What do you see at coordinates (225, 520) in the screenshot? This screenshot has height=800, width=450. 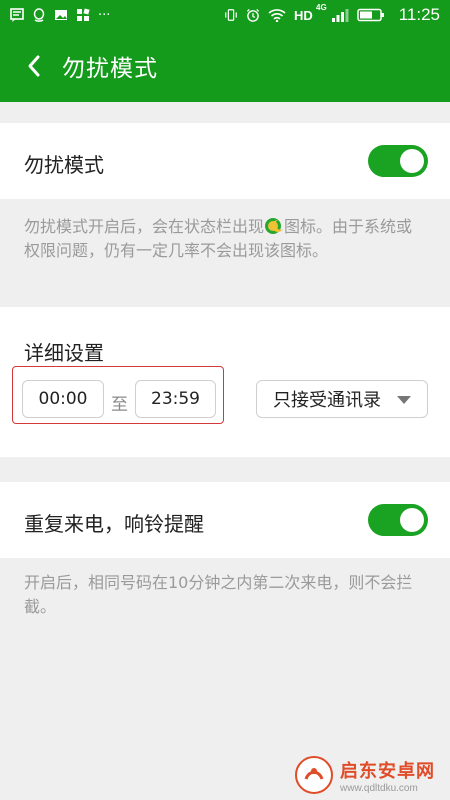 I see `repeat-call-row: 重复来电，响铃提醒` at bounding box center [225, 520].